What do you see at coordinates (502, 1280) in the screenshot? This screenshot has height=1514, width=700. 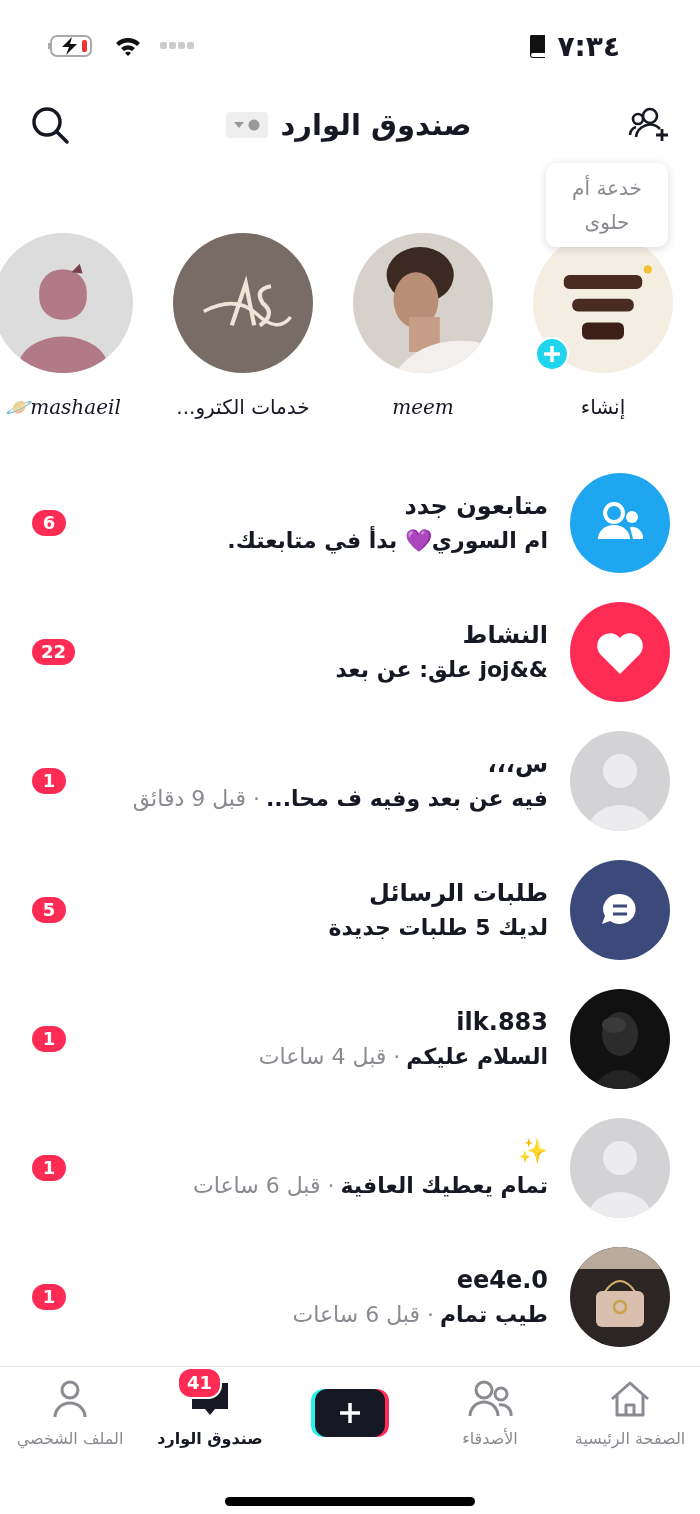 I see `conversation-title: ee4e.0` at bounding box center [502, 1280].